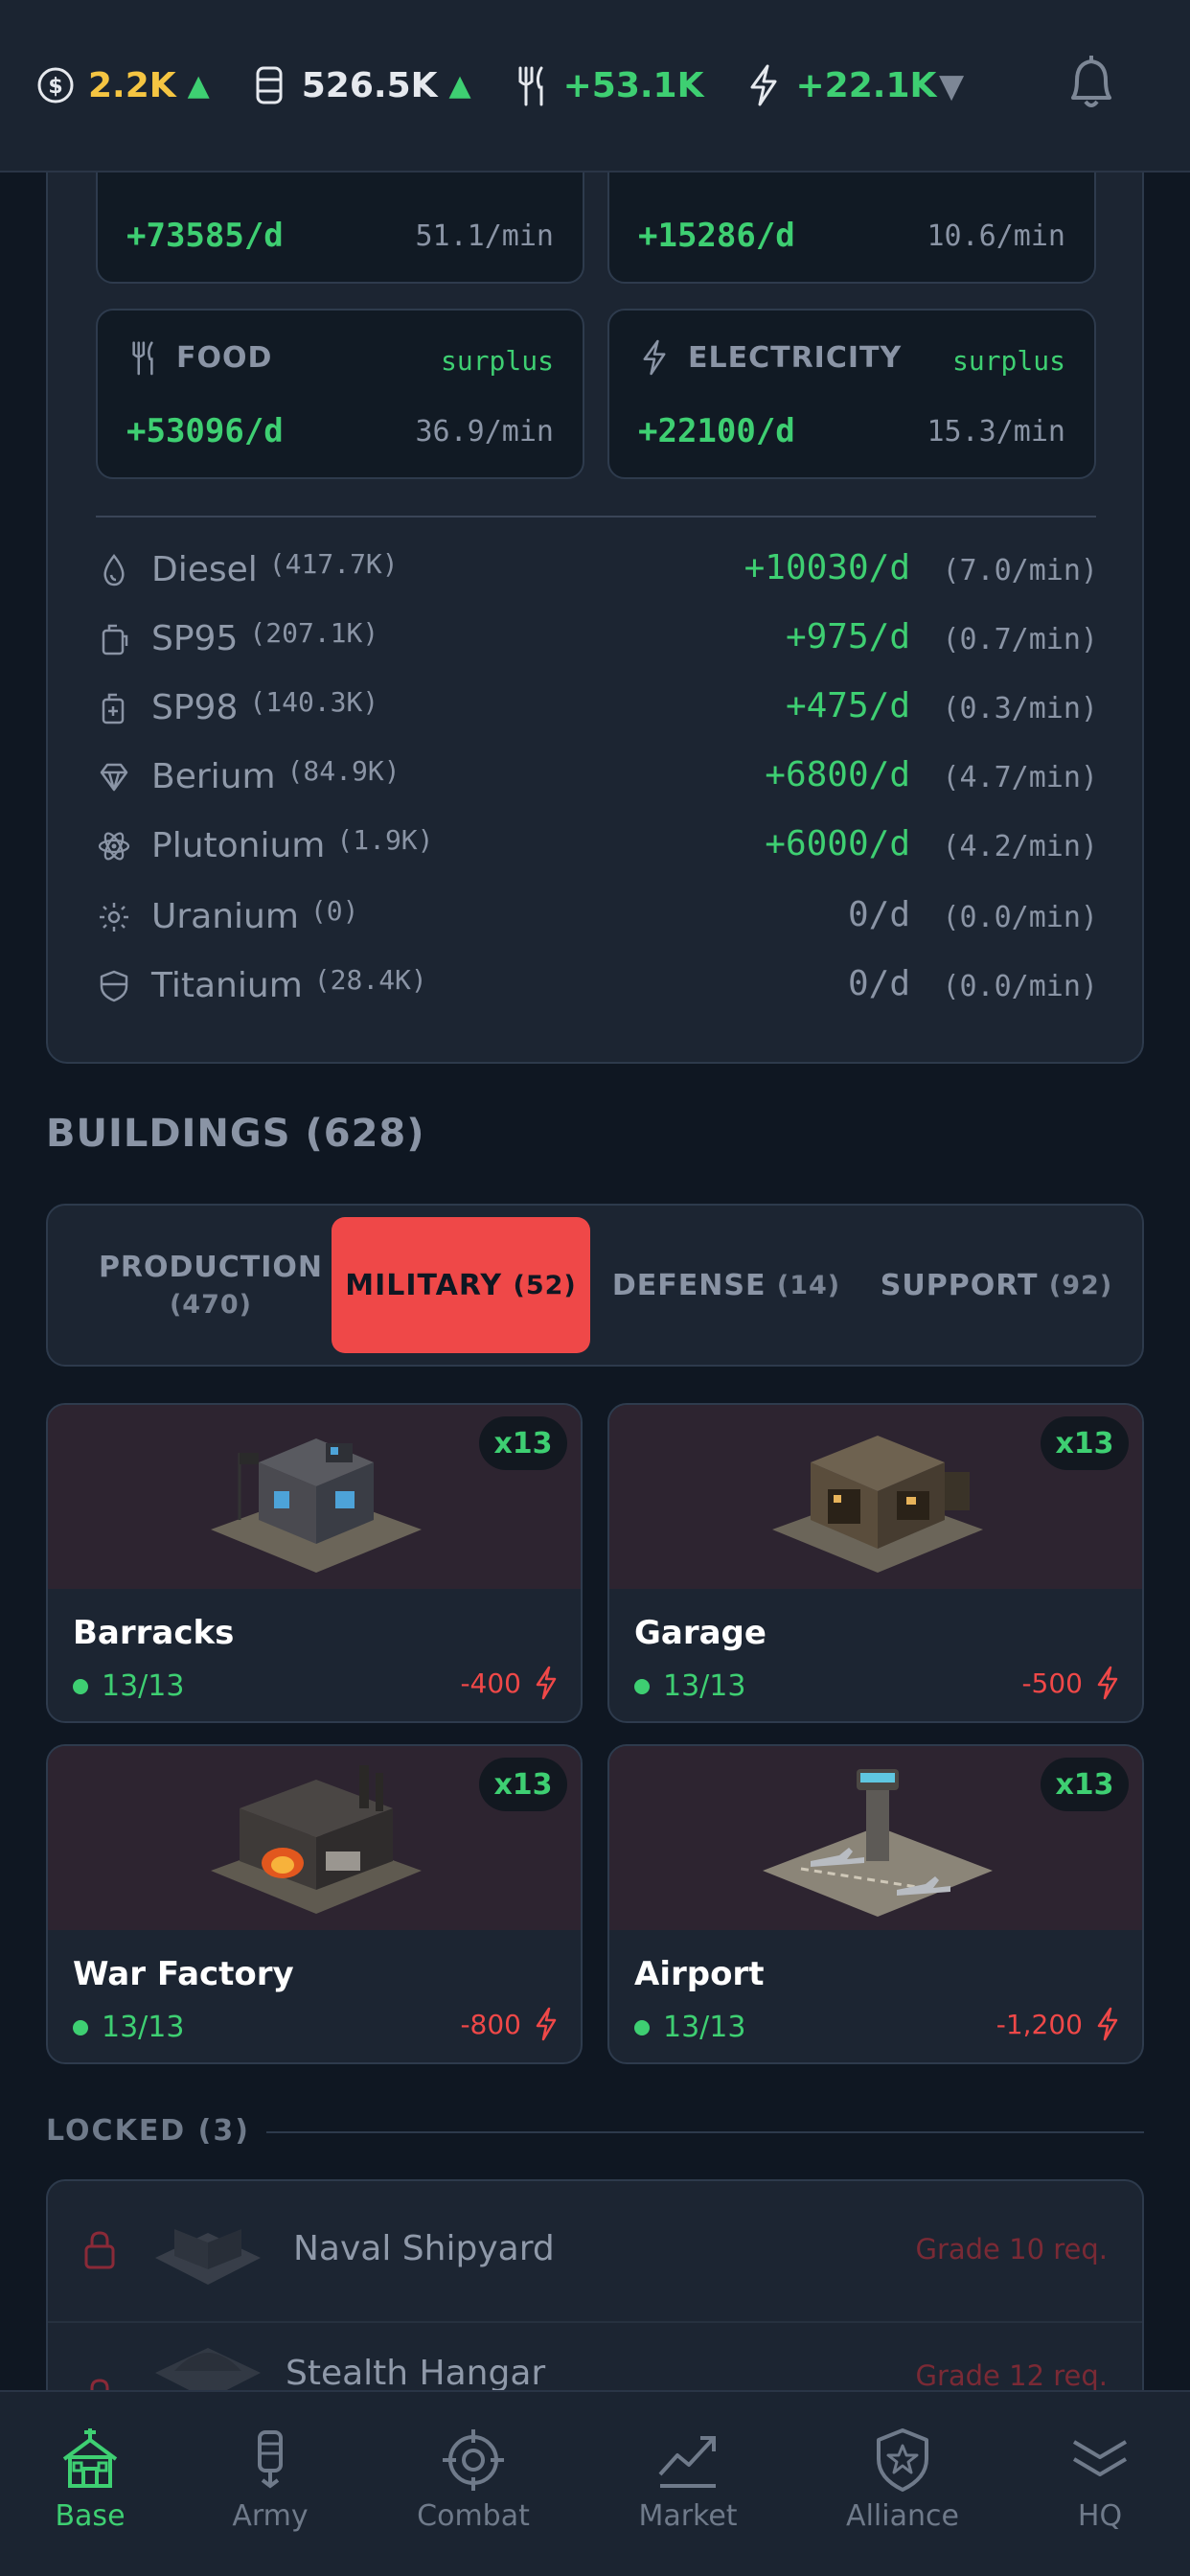 The height and width of the screenshot is (2576, 1190). What do you see at coordinates (997, 431) in the screenshot?
I see `tile-rate: 15.3/min` at bounding box center [997, 431].